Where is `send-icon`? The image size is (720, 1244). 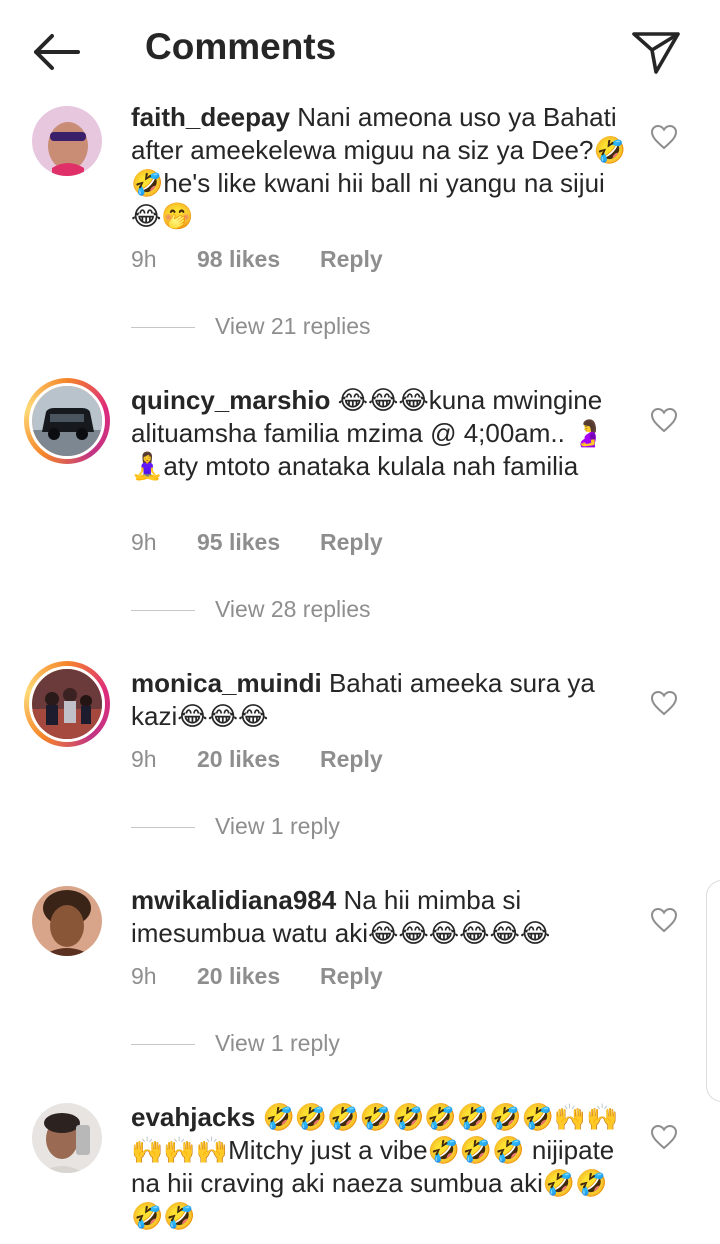 send-icon is located at coordinates (656, 53).